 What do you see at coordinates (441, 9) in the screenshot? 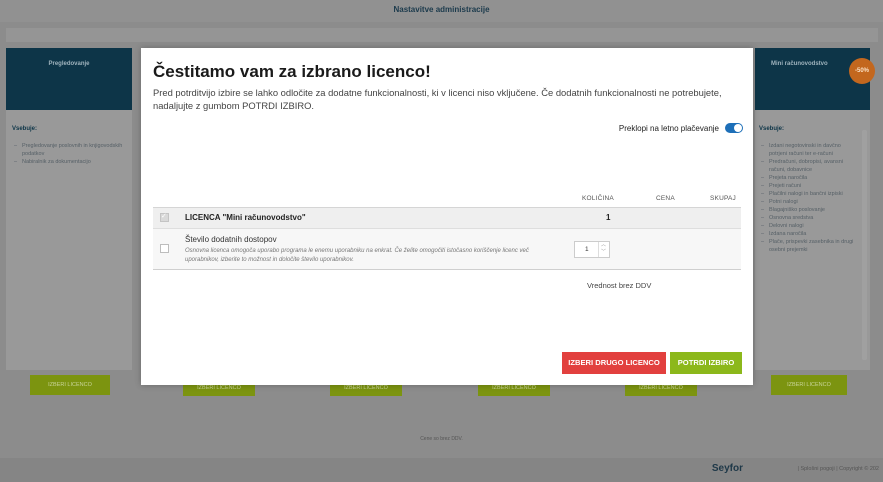
I see `page-title: Nastavitve administracije` at bounding box center [441, 9].